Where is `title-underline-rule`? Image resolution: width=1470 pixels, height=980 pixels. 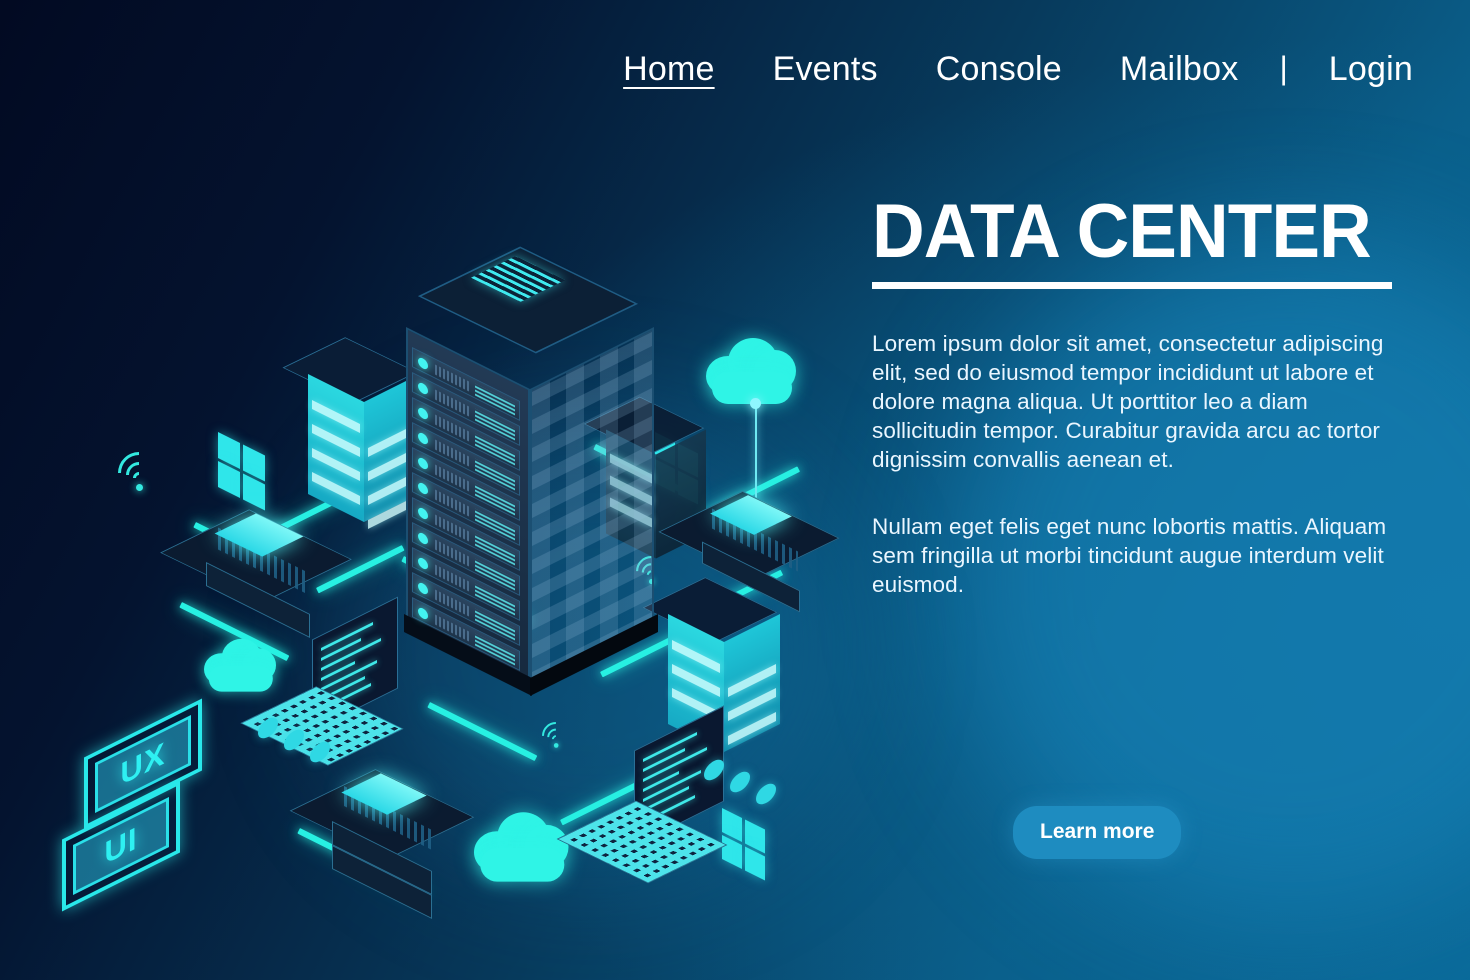 title-underline-rule is located at coordinates (1132, 286).